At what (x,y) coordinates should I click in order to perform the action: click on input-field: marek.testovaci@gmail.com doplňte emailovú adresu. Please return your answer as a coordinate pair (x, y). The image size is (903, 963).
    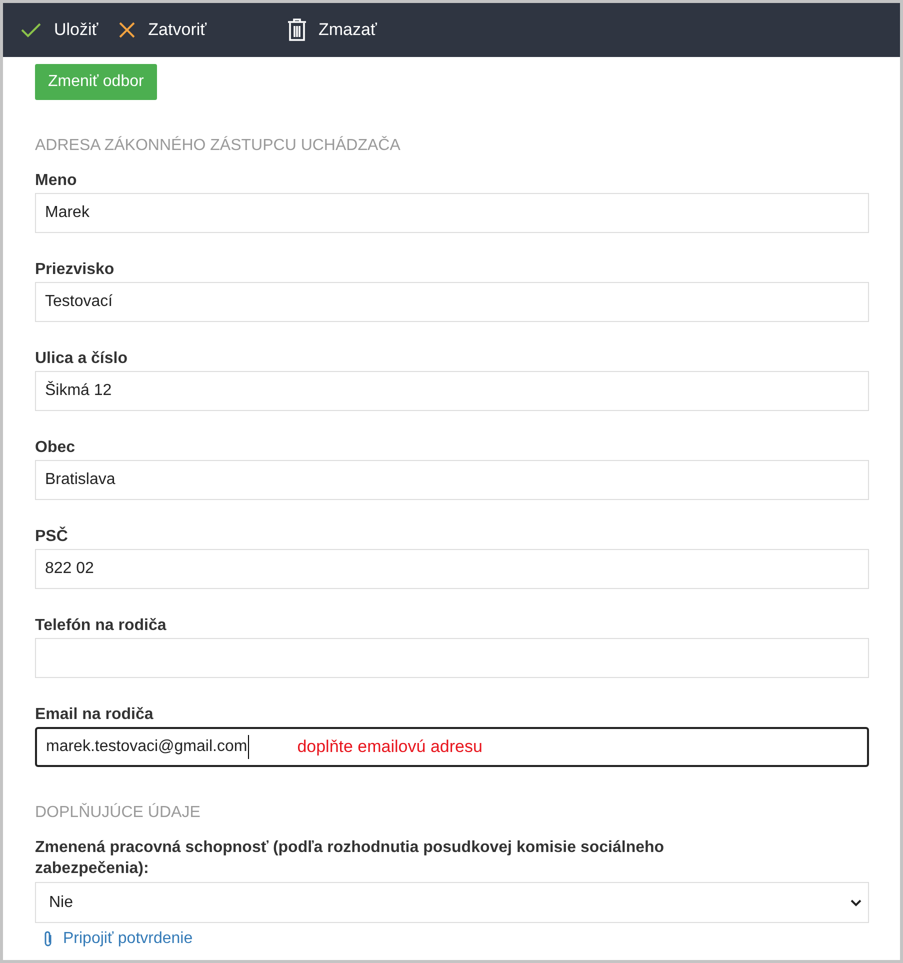
    Looking at the image, I should click on (452, 747).